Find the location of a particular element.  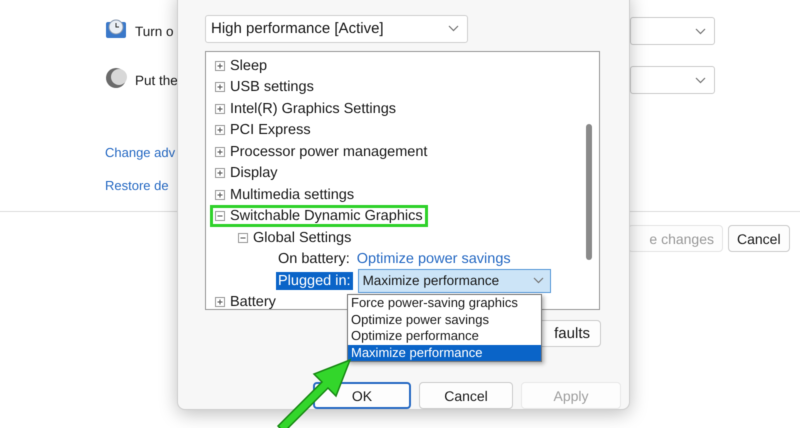

scrollbar-thumb is located at coordinates (589, 192).